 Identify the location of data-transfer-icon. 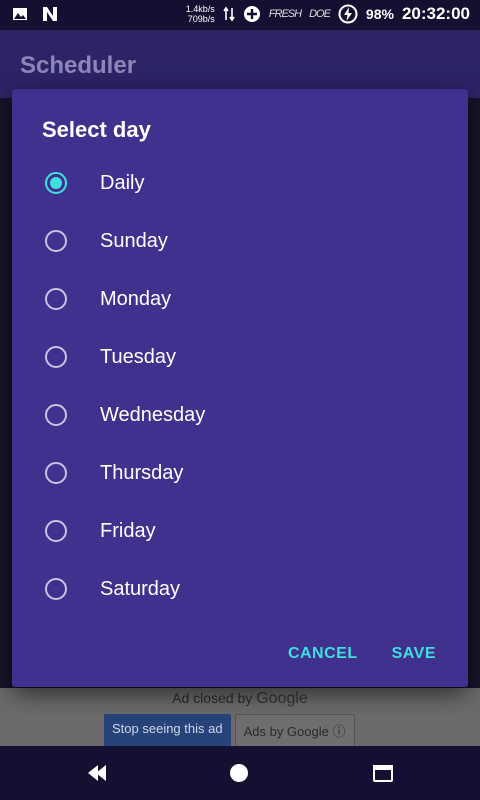
(229, 14).